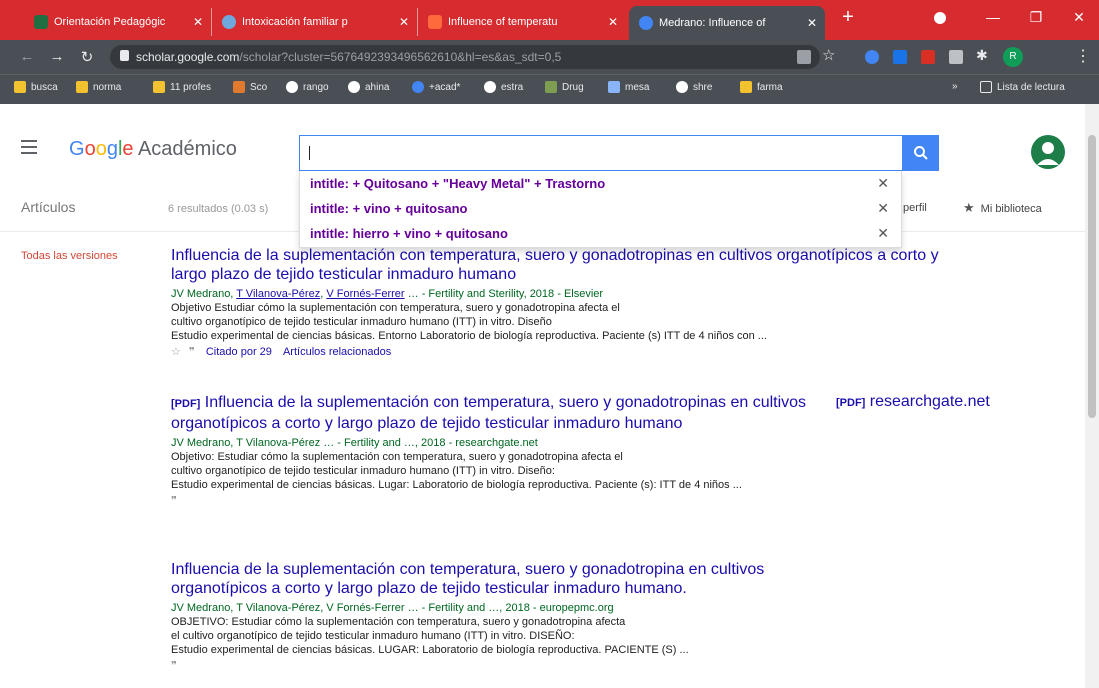 This screenshot has height=688, width=1099. Describe the element at coordinates (913, 402) in the screenshot. I see `side-pdf-link: [PDF] researchgate.net` at that location.